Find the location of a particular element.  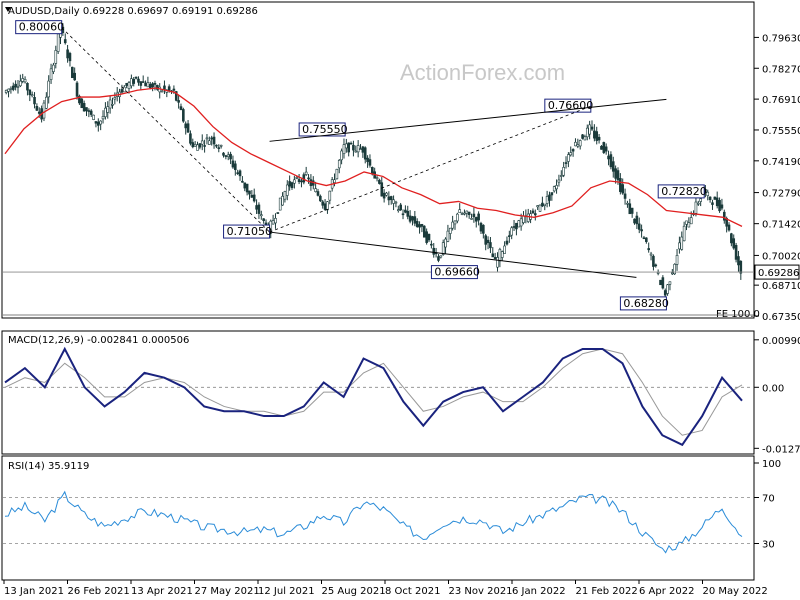

date-tick-label: 13 Apr 2021 is located at coordinates (162, 591).